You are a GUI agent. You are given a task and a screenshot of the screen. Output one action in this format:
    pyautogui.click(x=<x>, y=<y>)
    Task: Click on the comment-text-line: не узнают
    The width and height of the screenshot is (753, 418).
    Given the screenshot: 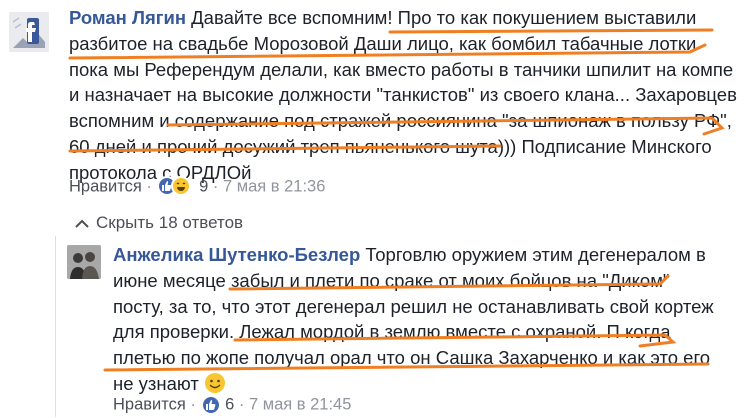 What is the action you would take?
    pyautogui.click(x=156, y=383)
    